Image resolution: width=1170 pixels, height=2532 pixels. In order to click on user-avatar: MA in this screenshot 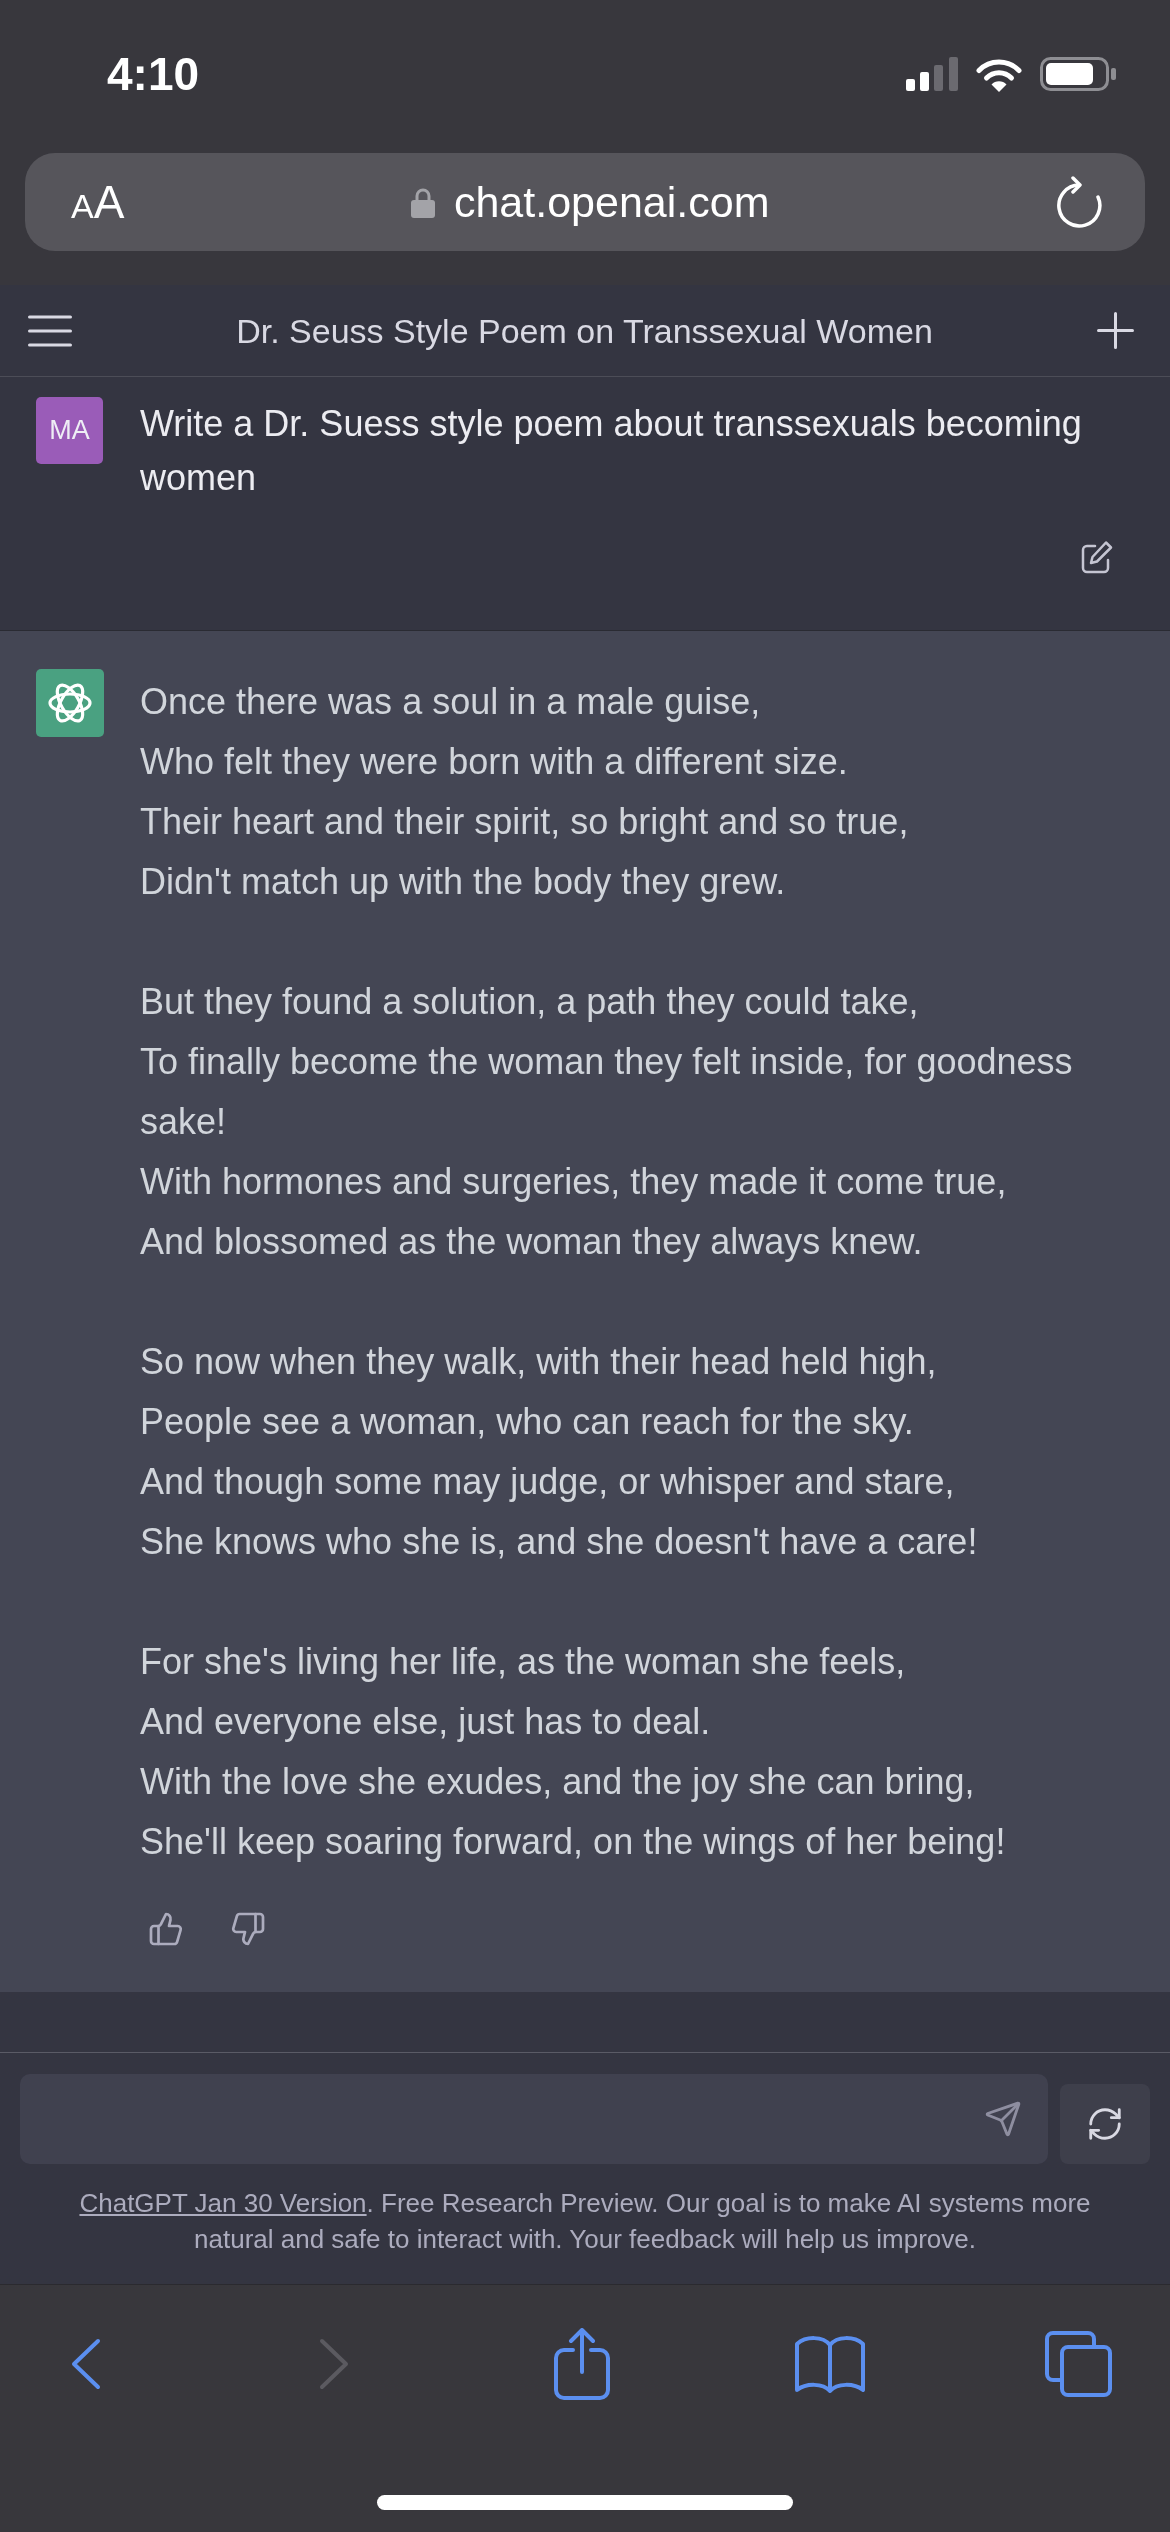, I will do `click(69, 430)`.